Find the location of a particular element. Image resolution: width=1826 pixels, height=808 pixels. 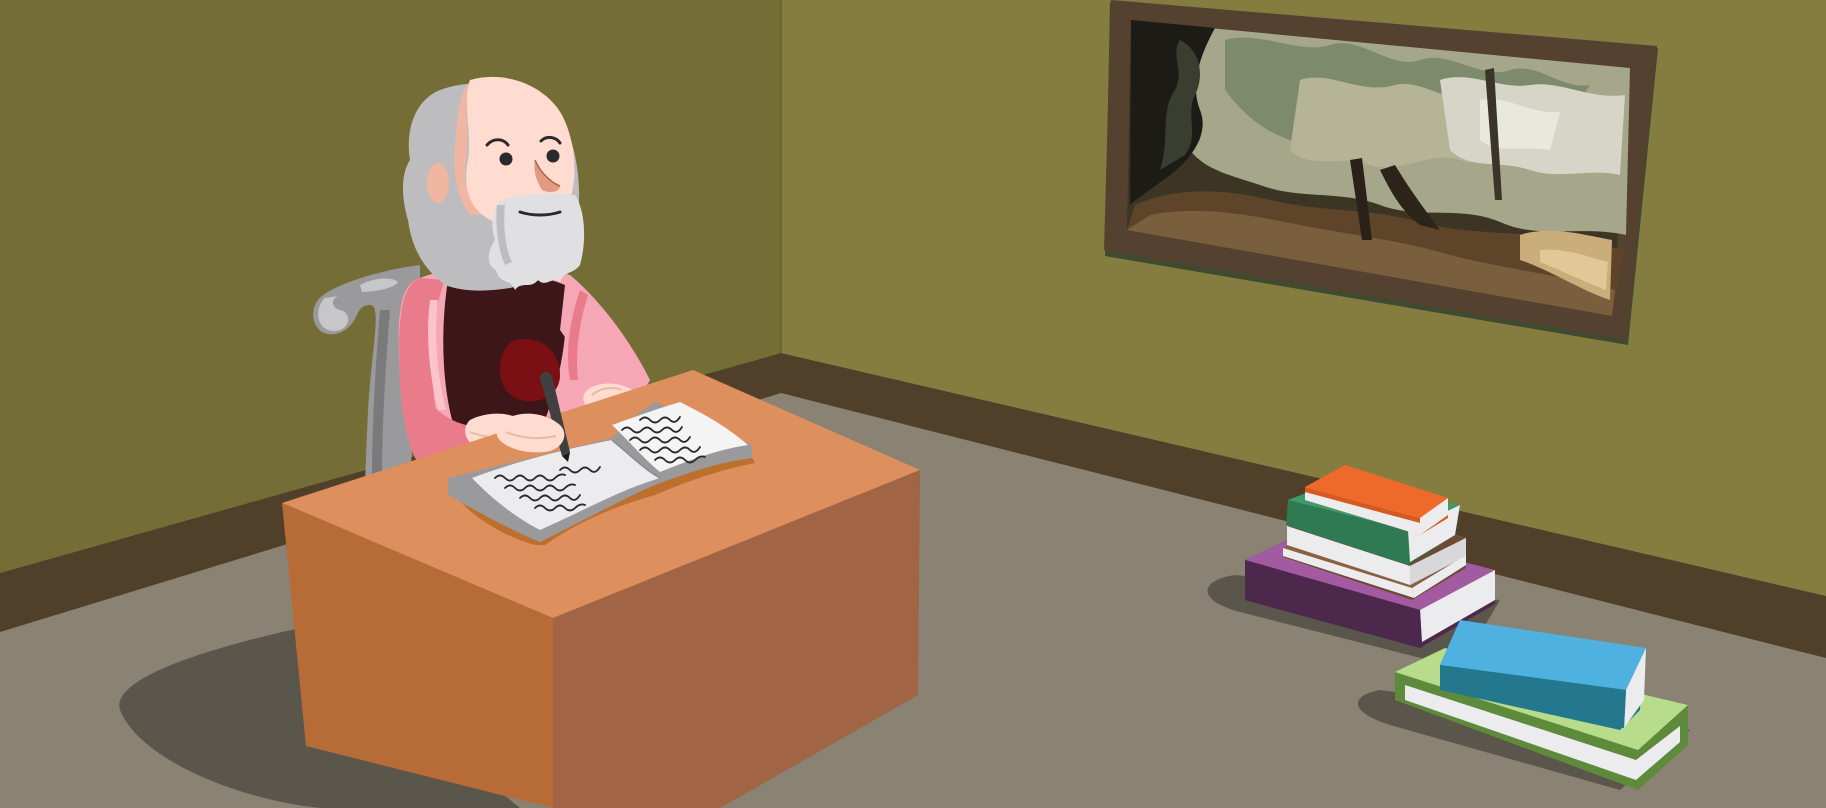

left-eye is located at coordinates (506, 159).